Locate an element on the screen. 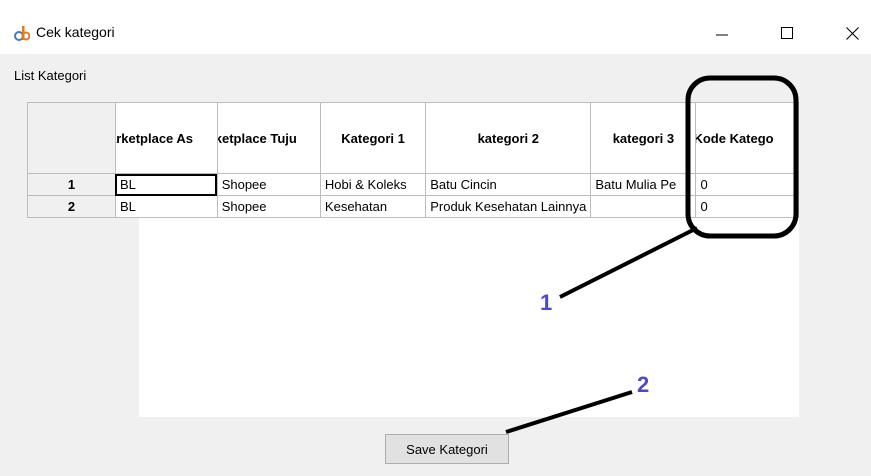  annotation-number-1: 1 is located at coordinates (546, 302).